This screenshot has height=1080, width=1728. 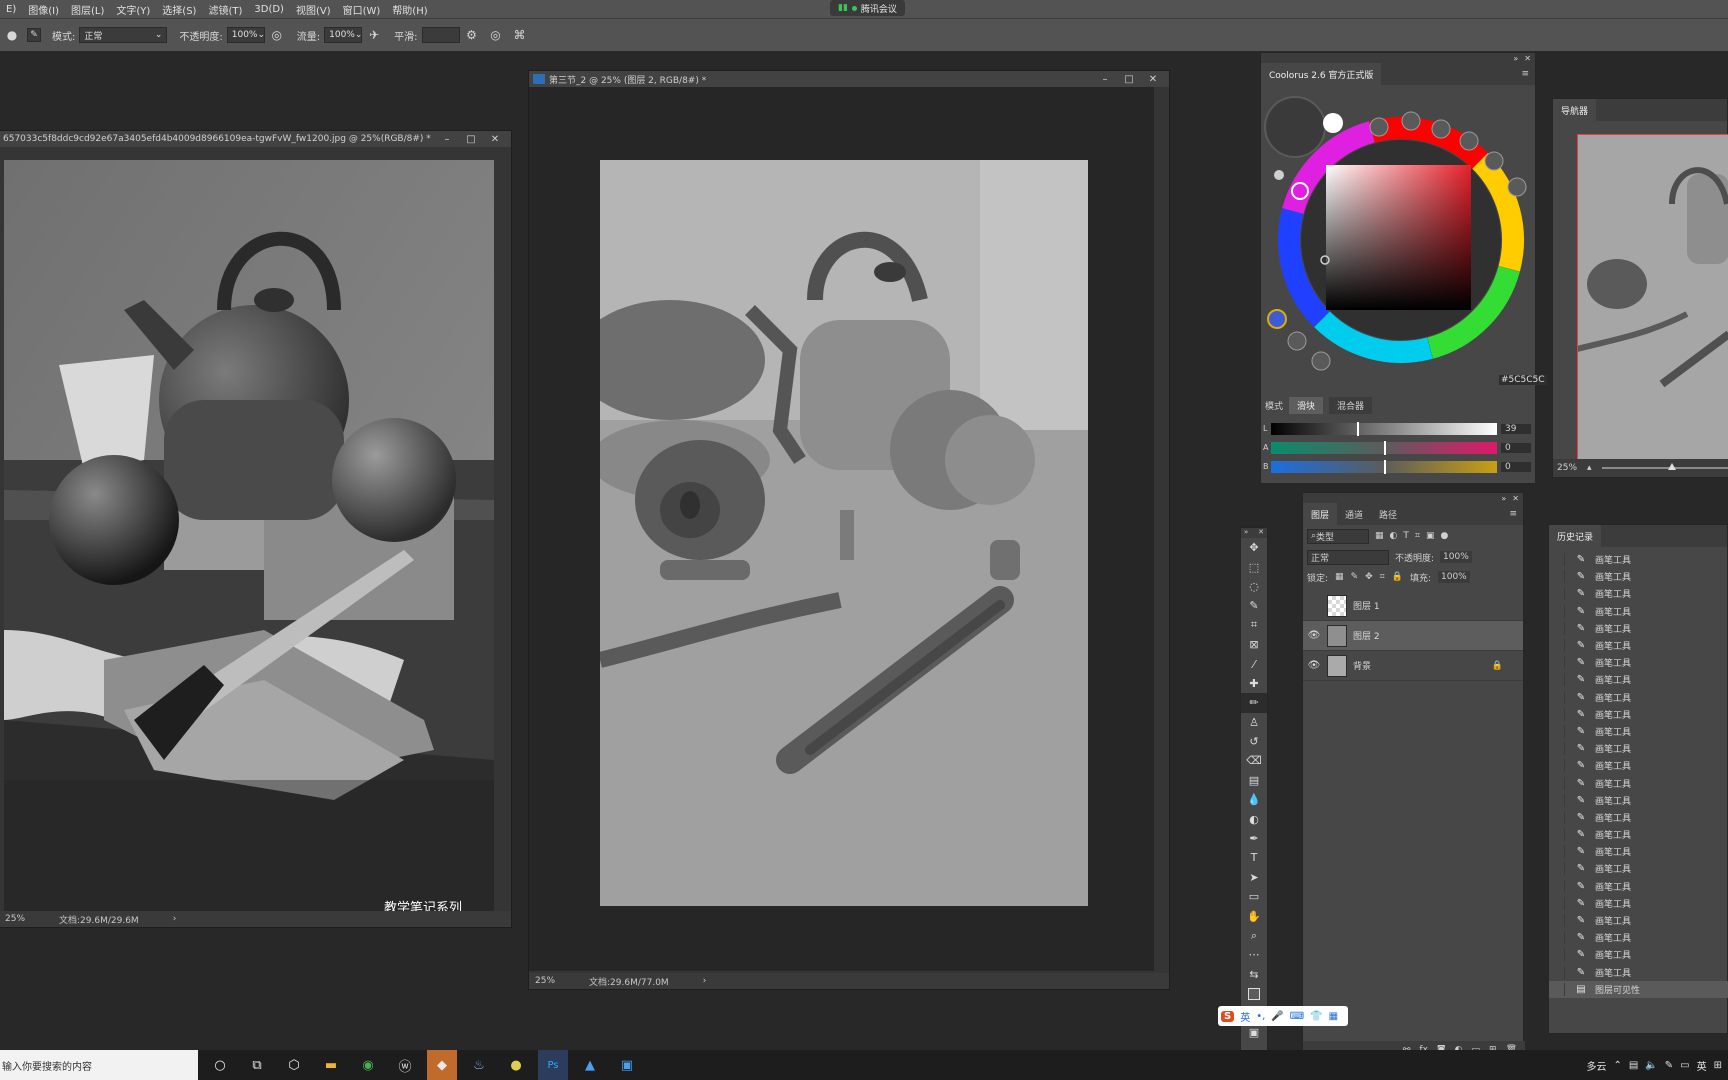 I want to click on zoom-readout: 25%, so click(x=1567, y=468).